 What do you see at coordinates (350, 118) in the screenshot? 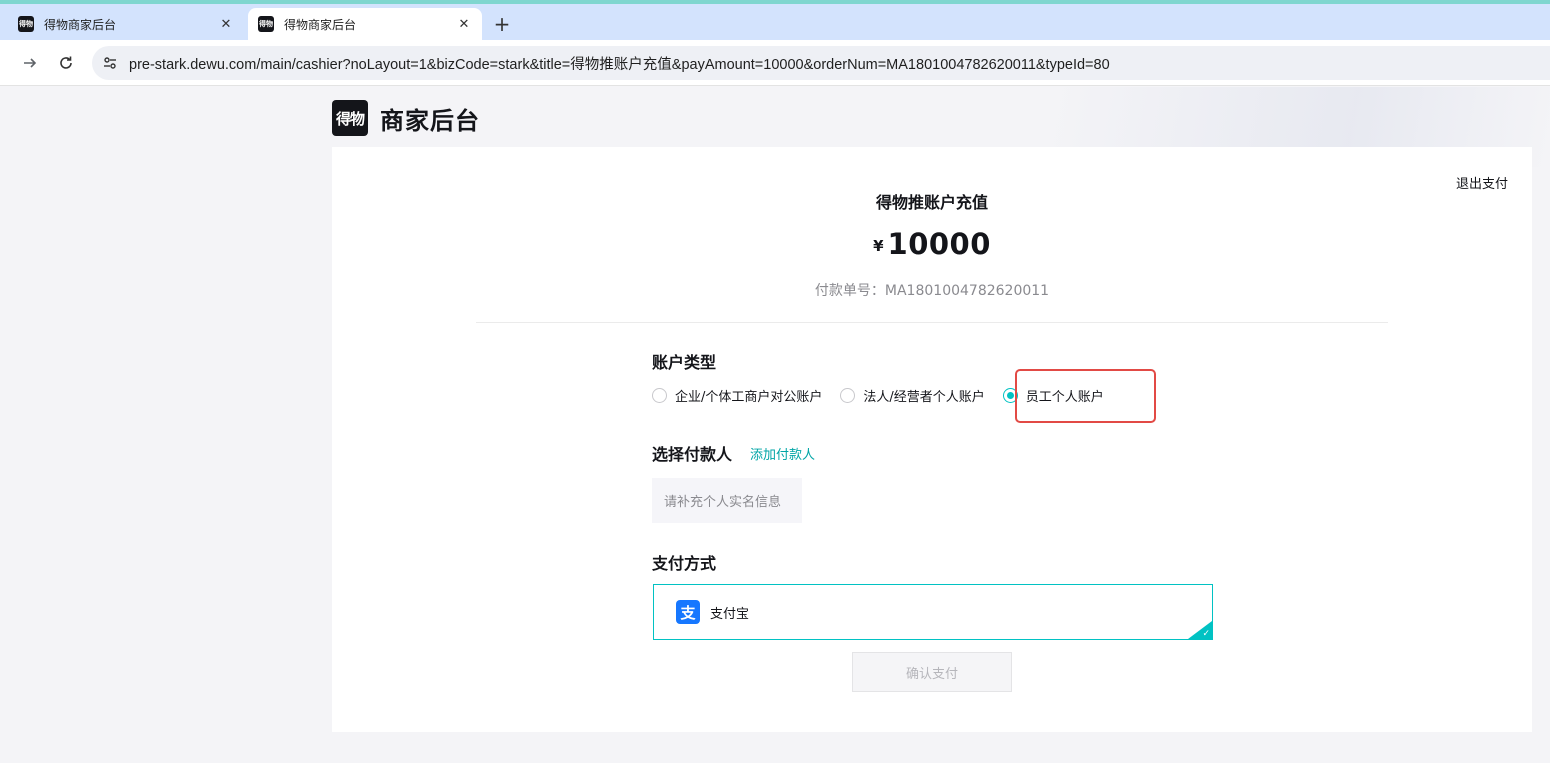
I see `dewu-logo-icon: 得物` at bounding box center [350, 118].